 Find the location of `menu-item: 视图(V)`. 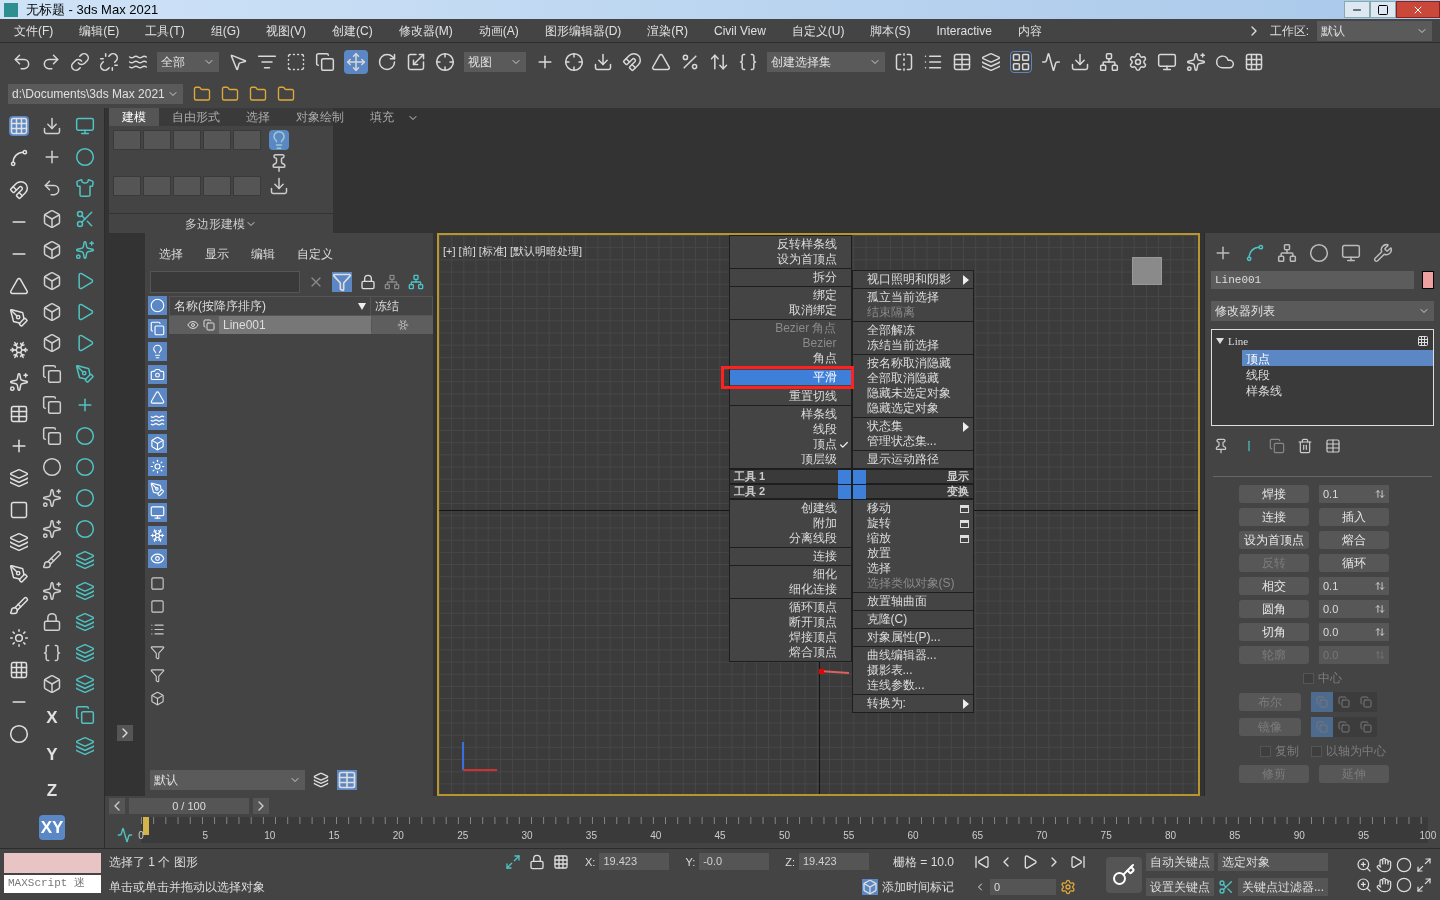

menu-item: 视图(V) is located at coordinates (286, 30).